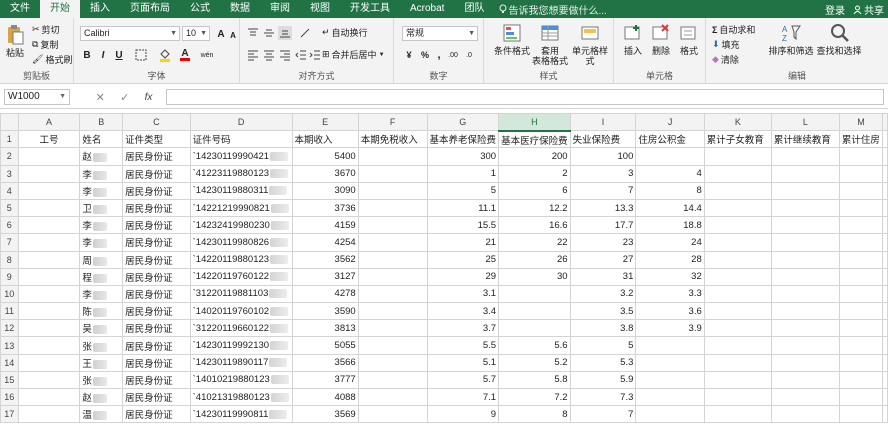 The height and width of the screenshot is (424, 888). What do you see at coordinates (325, 380) in the screenshot?
I see `cell-income: 3777` at bounding box center [325, 380].